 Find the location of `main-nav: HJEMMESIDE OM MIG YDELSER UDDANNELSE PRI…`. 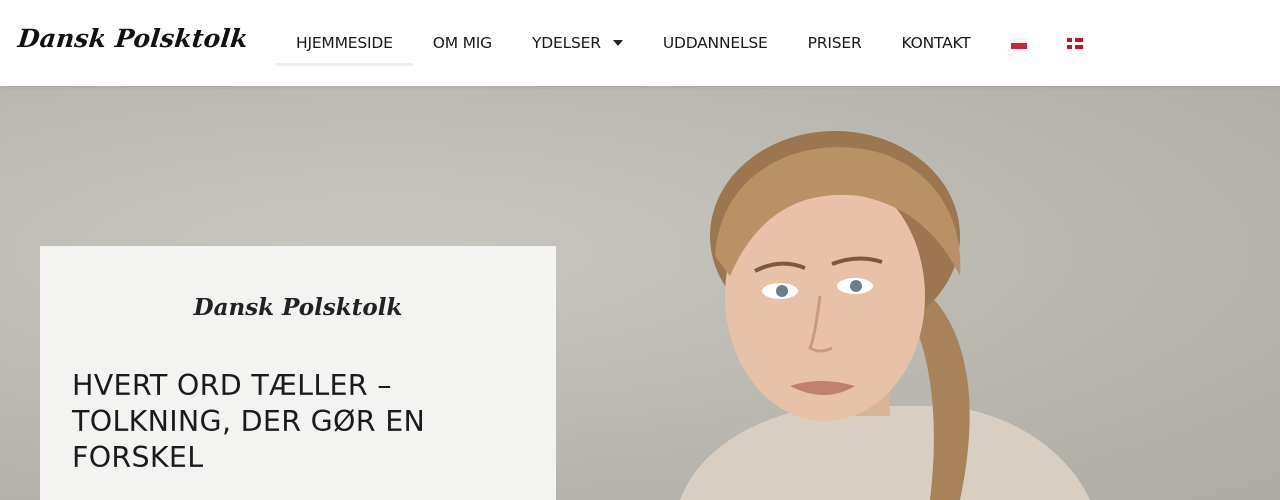

main-nav: HJEMMESIDE OM MIG YDELSER UDDANNELSE PRI… is located at coordinates (689, 43).